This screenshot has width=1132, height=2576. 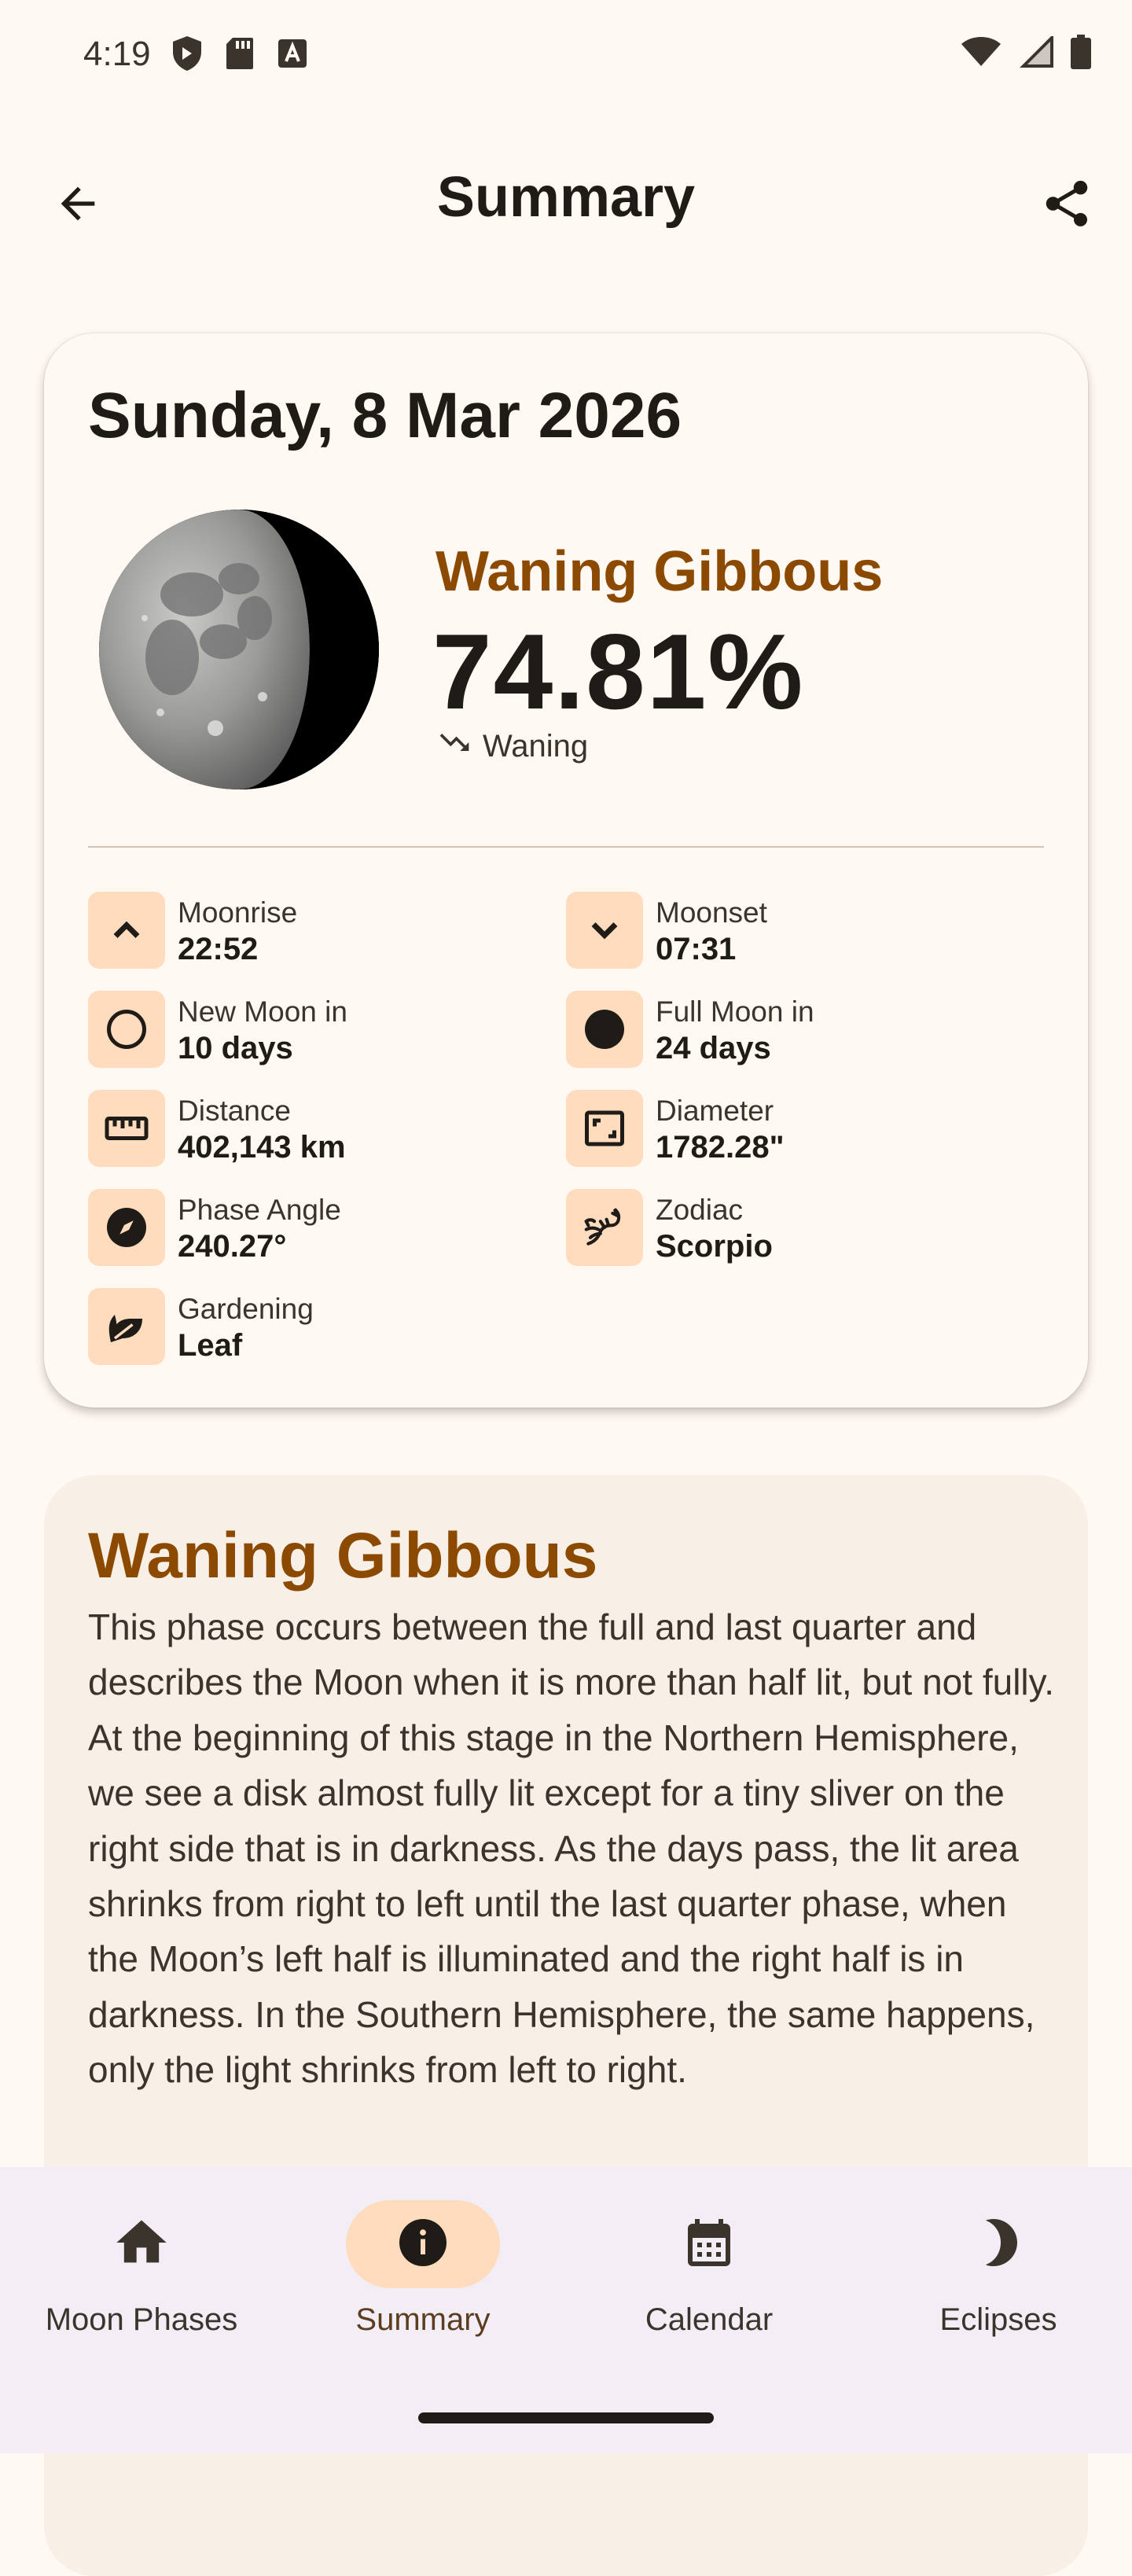 I want to click on stat-moonrise: Moonrise 22:52, so click(x=192, y=930).